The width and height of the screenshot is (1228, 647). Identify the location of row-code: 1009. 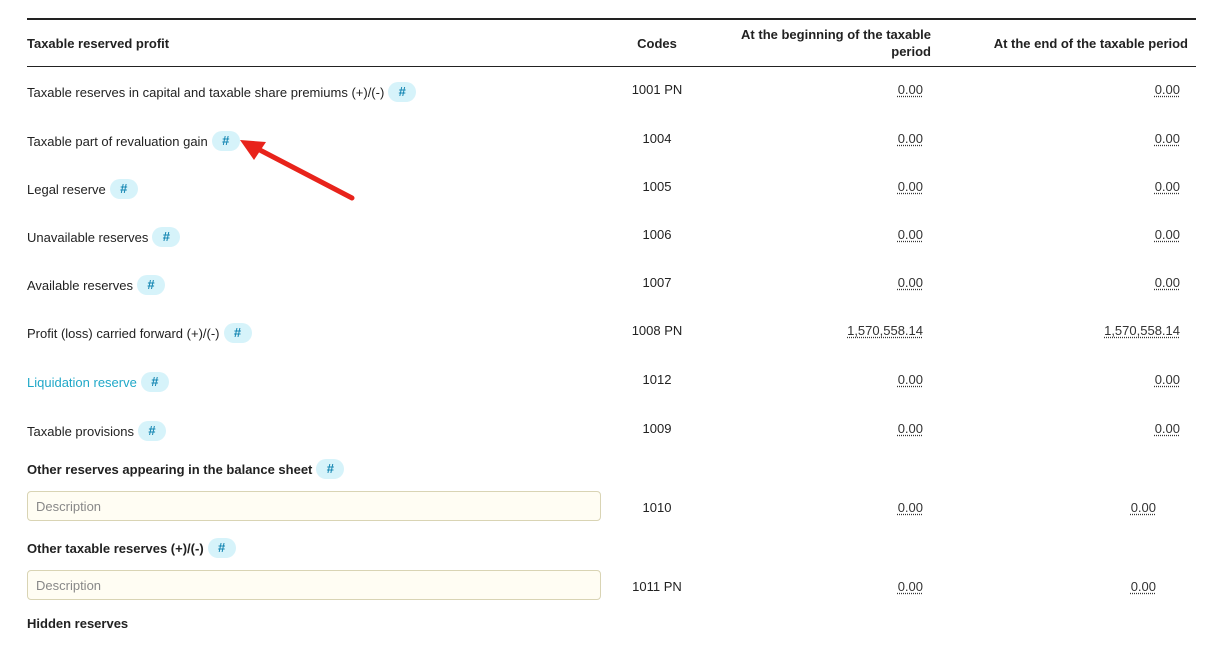
(657, 428).